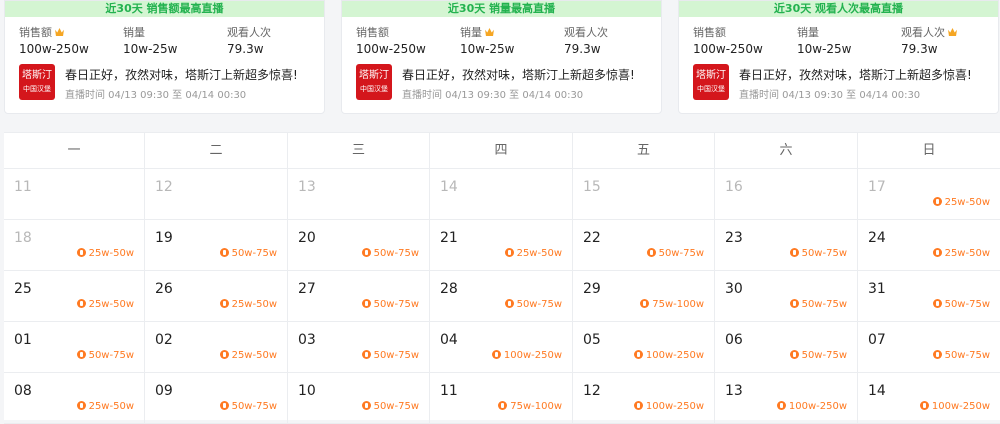 The image size is (1000, 424). Describe the element at coordinates (644, 245) in the screenshot. I see `calendar-day: 22 50w-75w` at that location.